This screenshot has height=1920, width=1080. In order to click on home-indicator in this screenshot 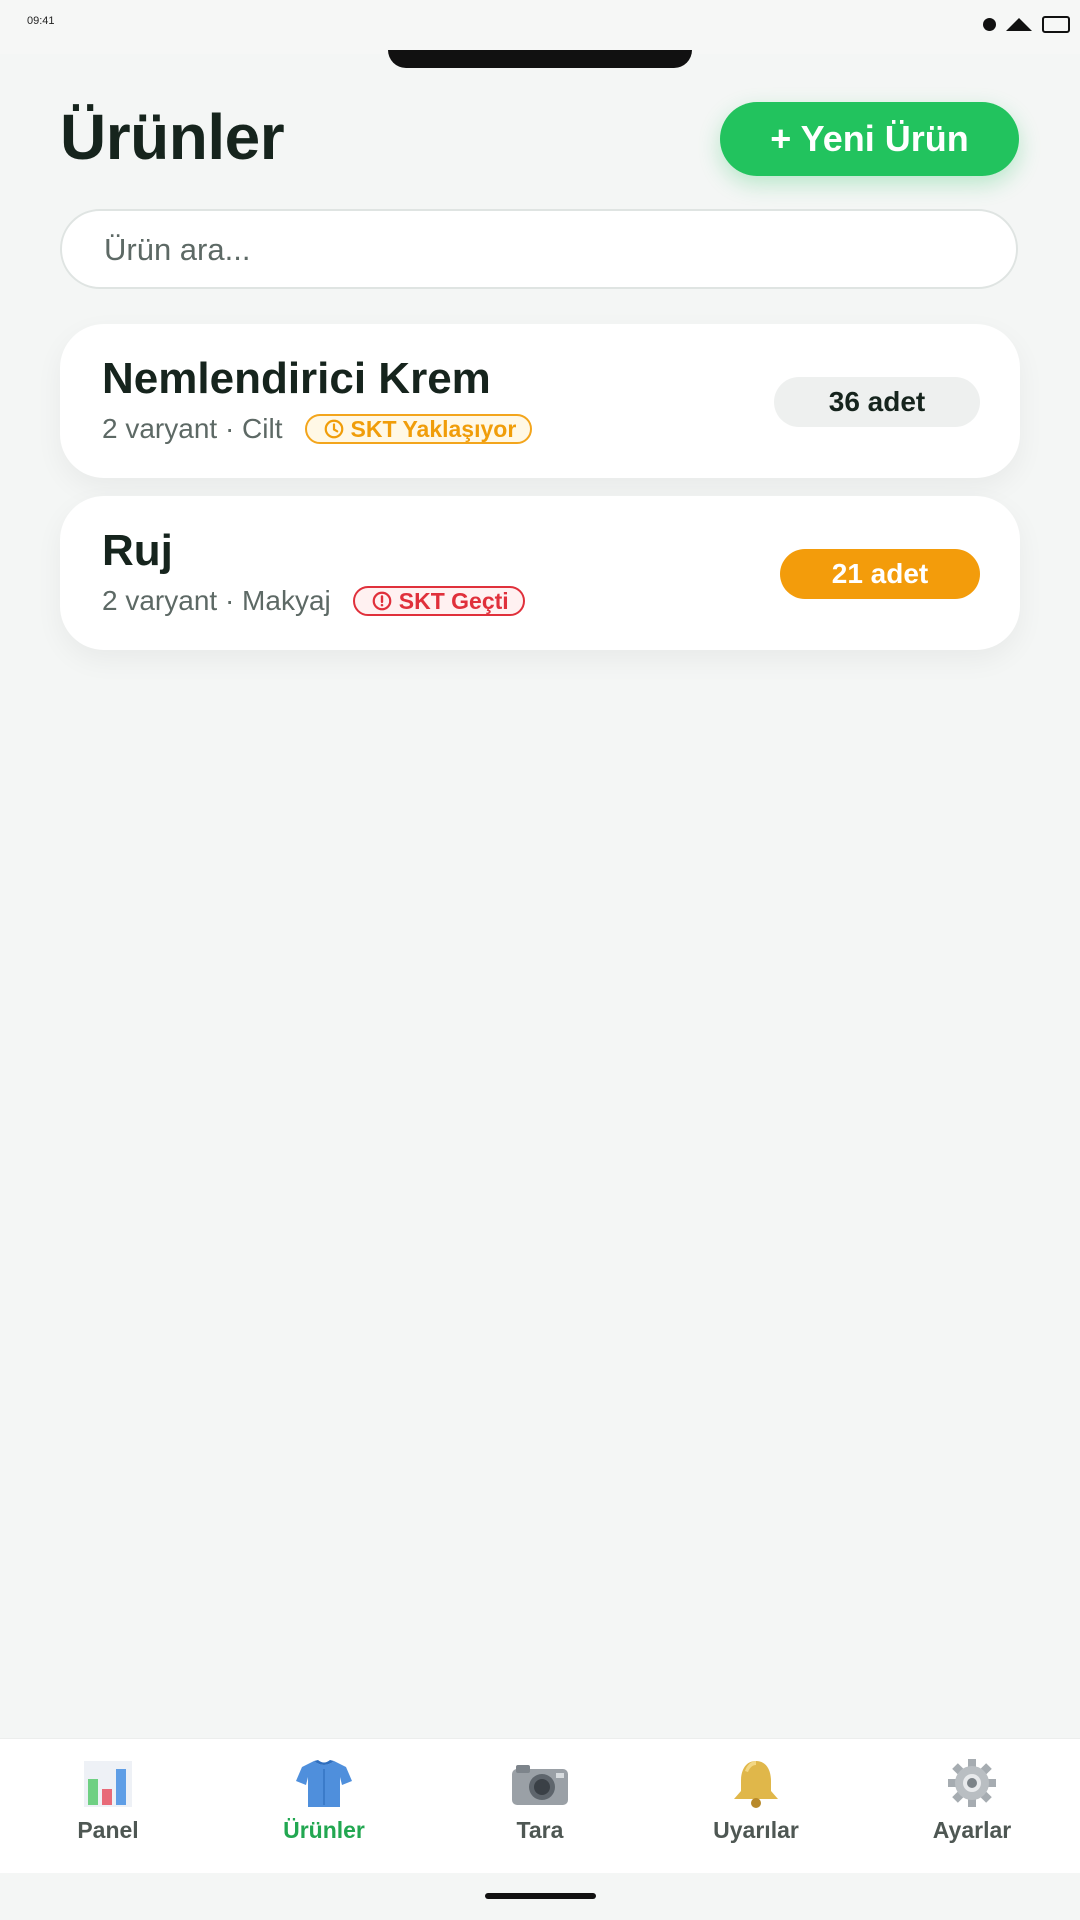, I will do `click(540, 1896)`.